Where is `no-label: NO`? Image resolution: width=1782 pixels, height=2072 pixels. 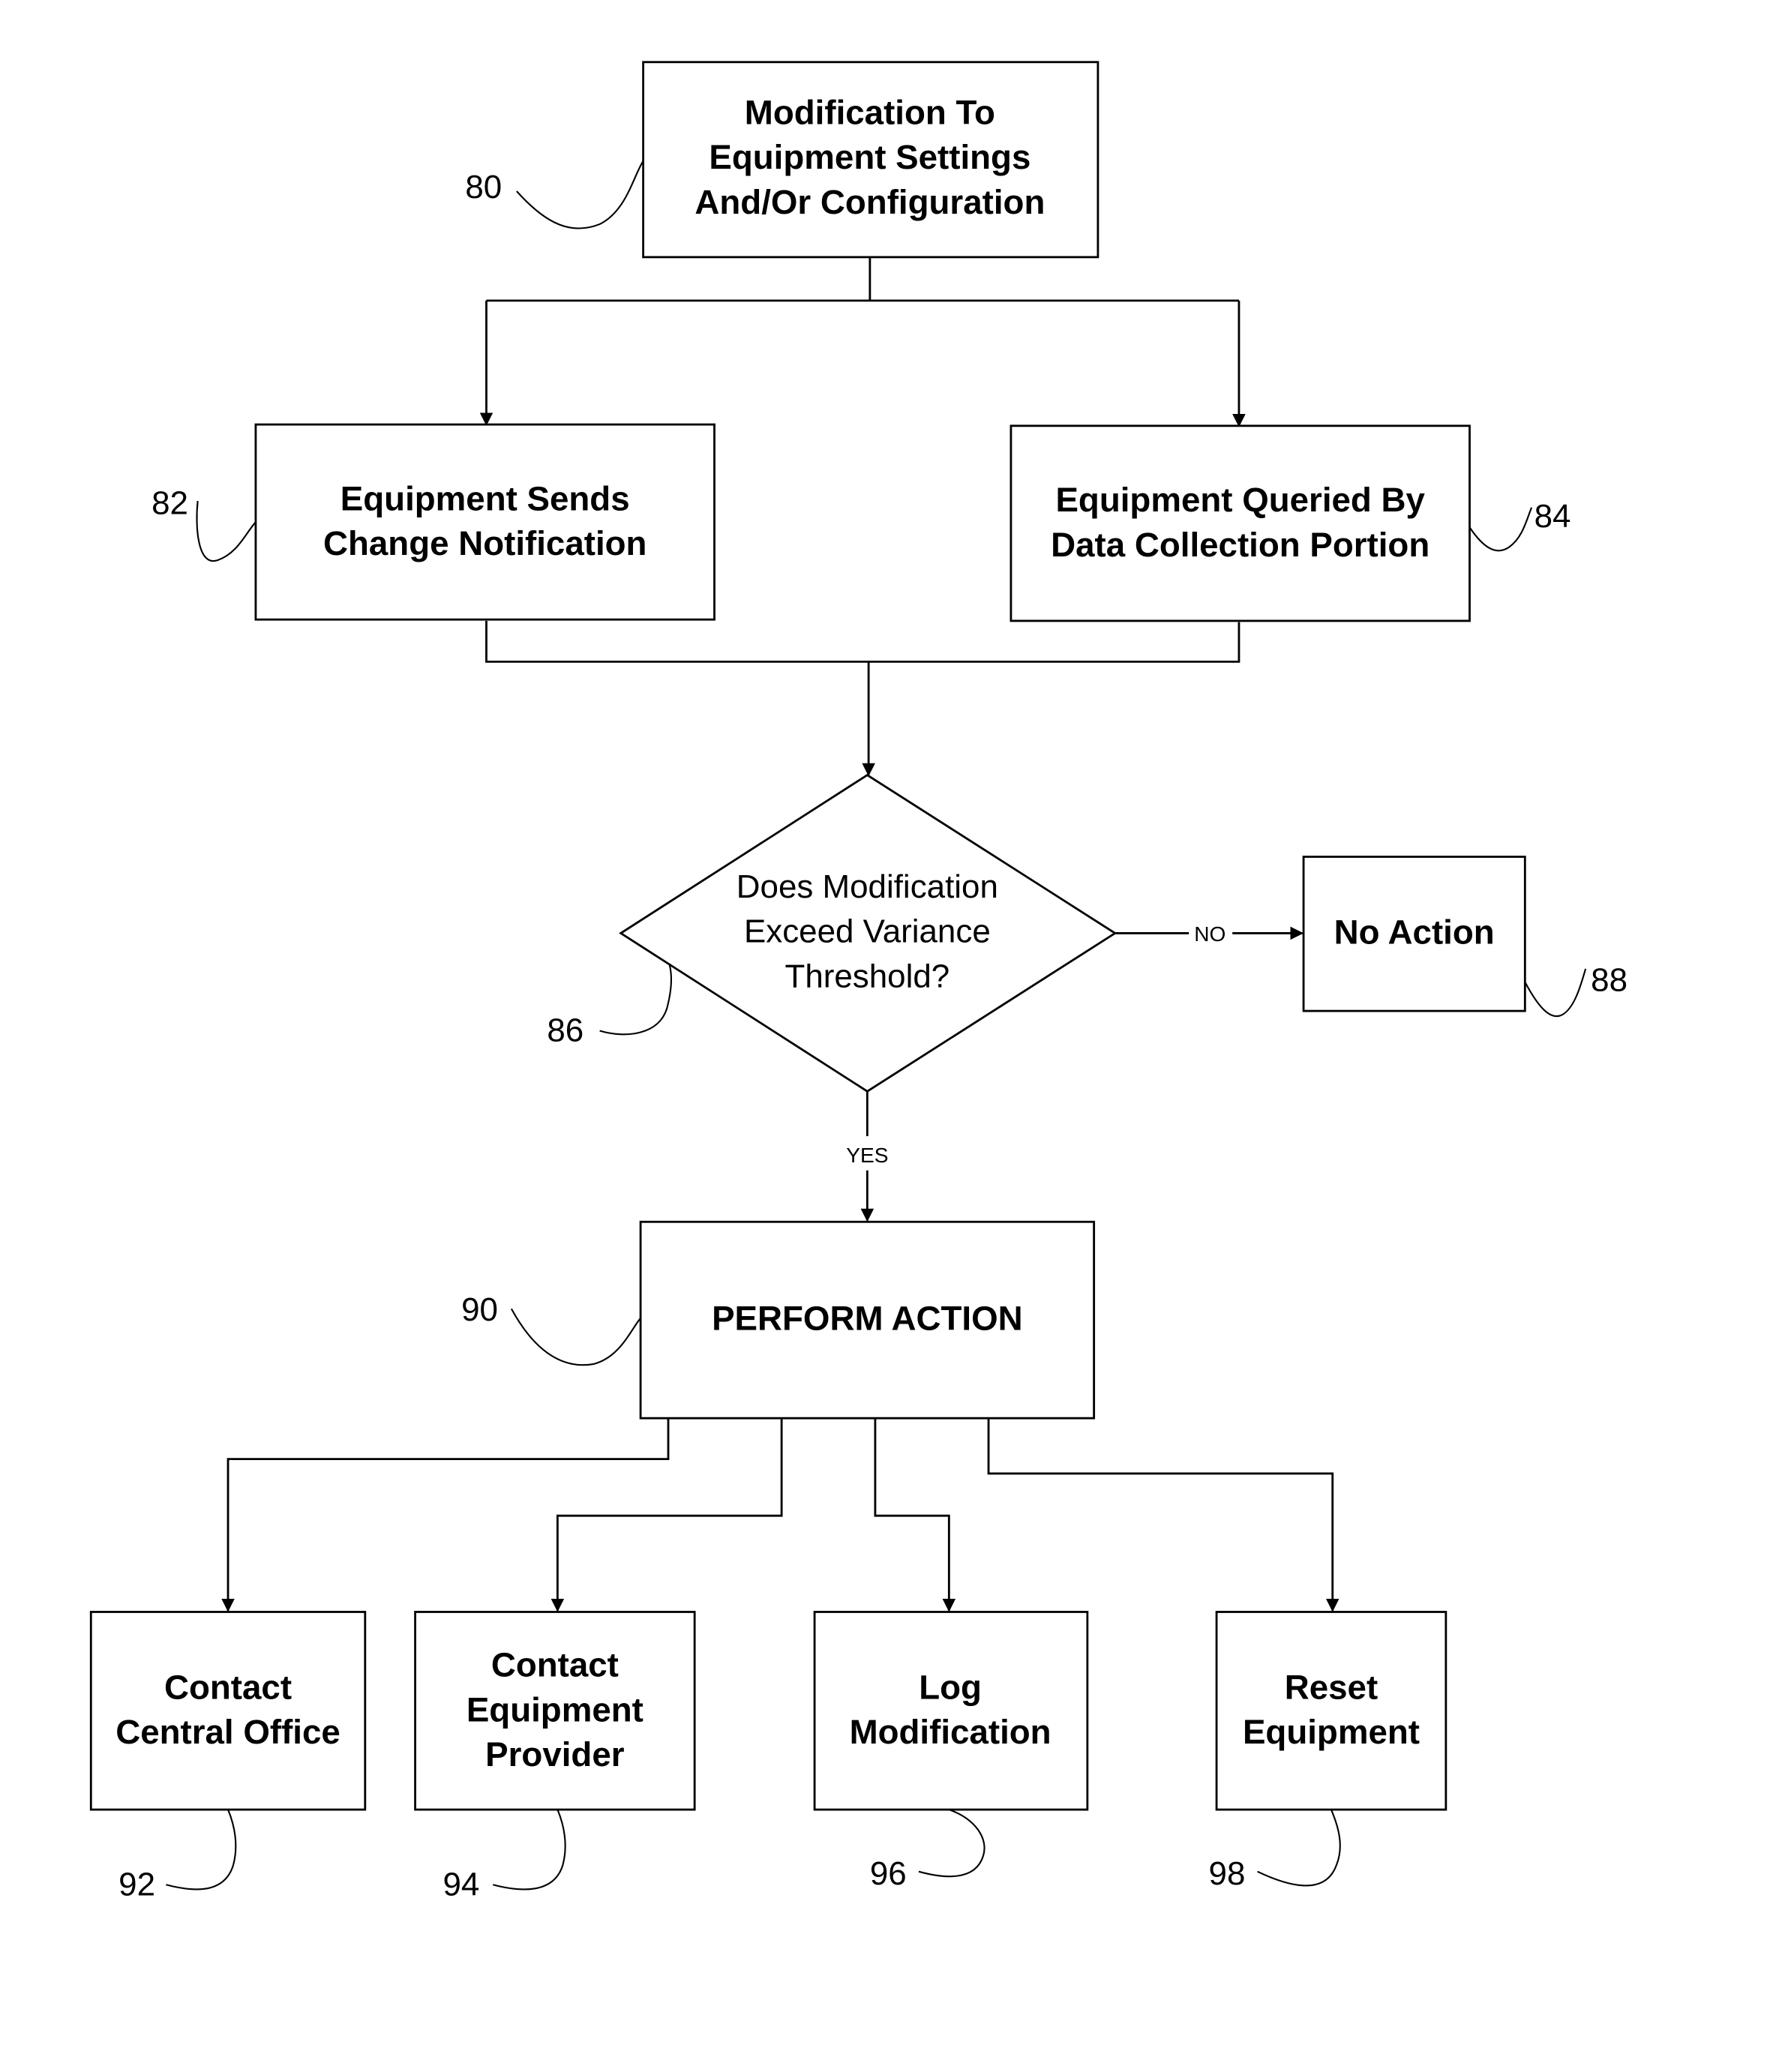 no-label: NO is located at coordinates (1210, 934).